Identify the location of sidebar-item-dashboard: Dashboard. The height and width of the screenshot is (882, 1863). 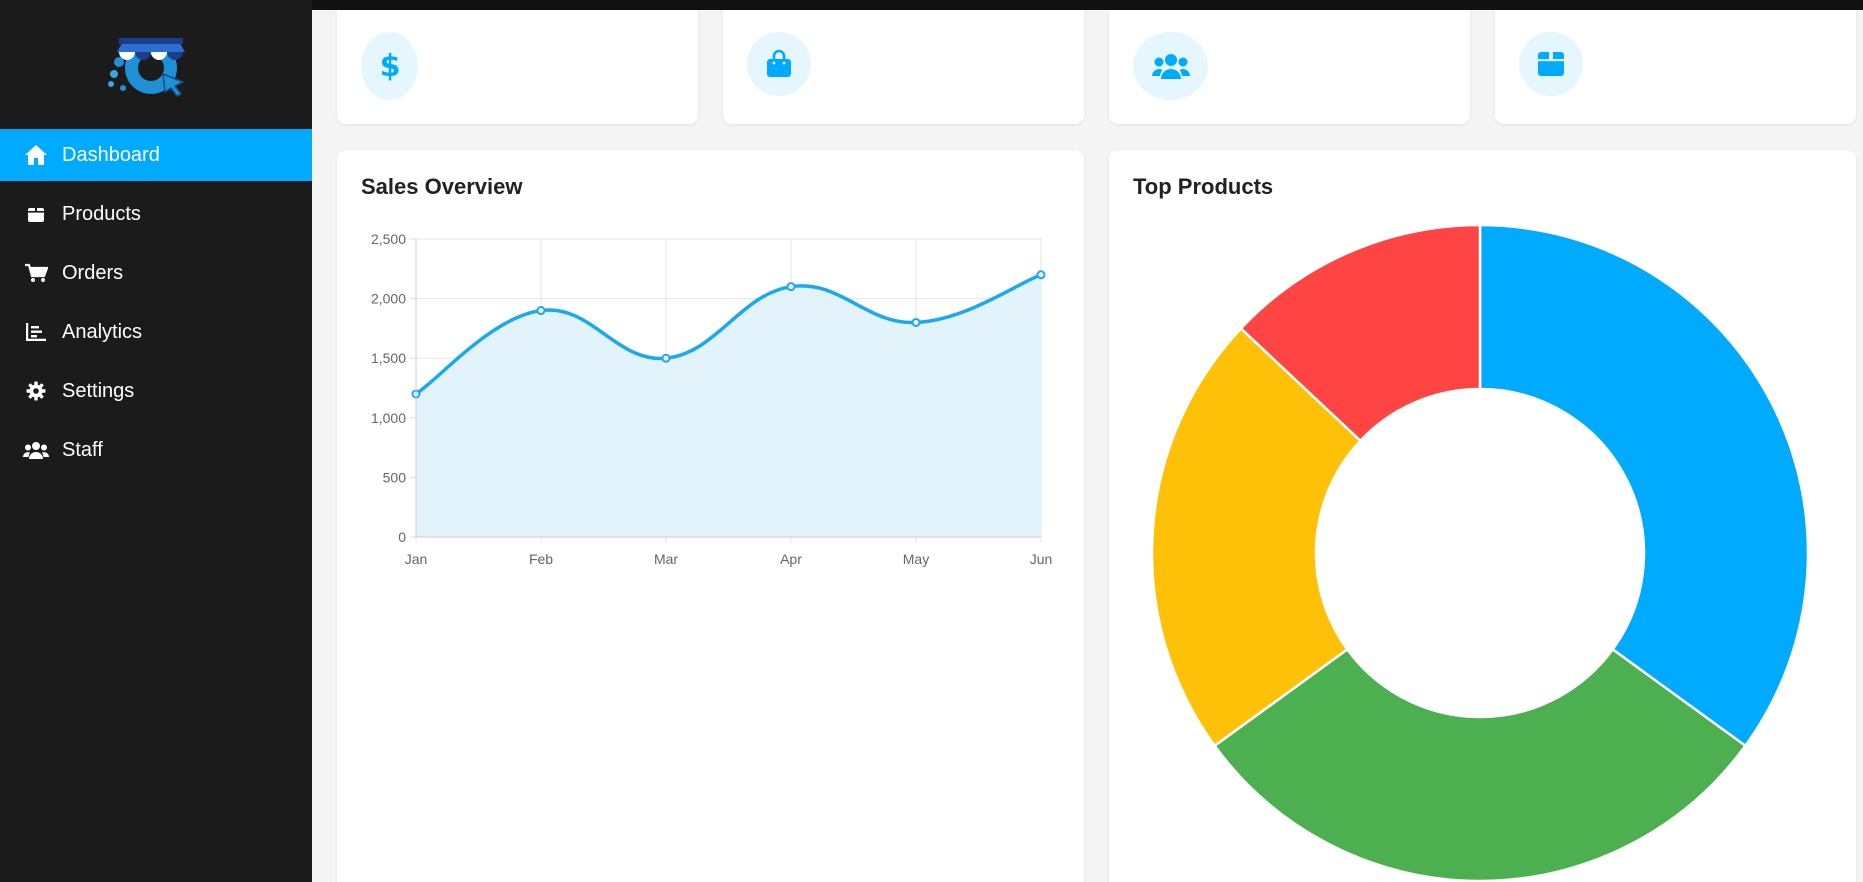
(156, 155).